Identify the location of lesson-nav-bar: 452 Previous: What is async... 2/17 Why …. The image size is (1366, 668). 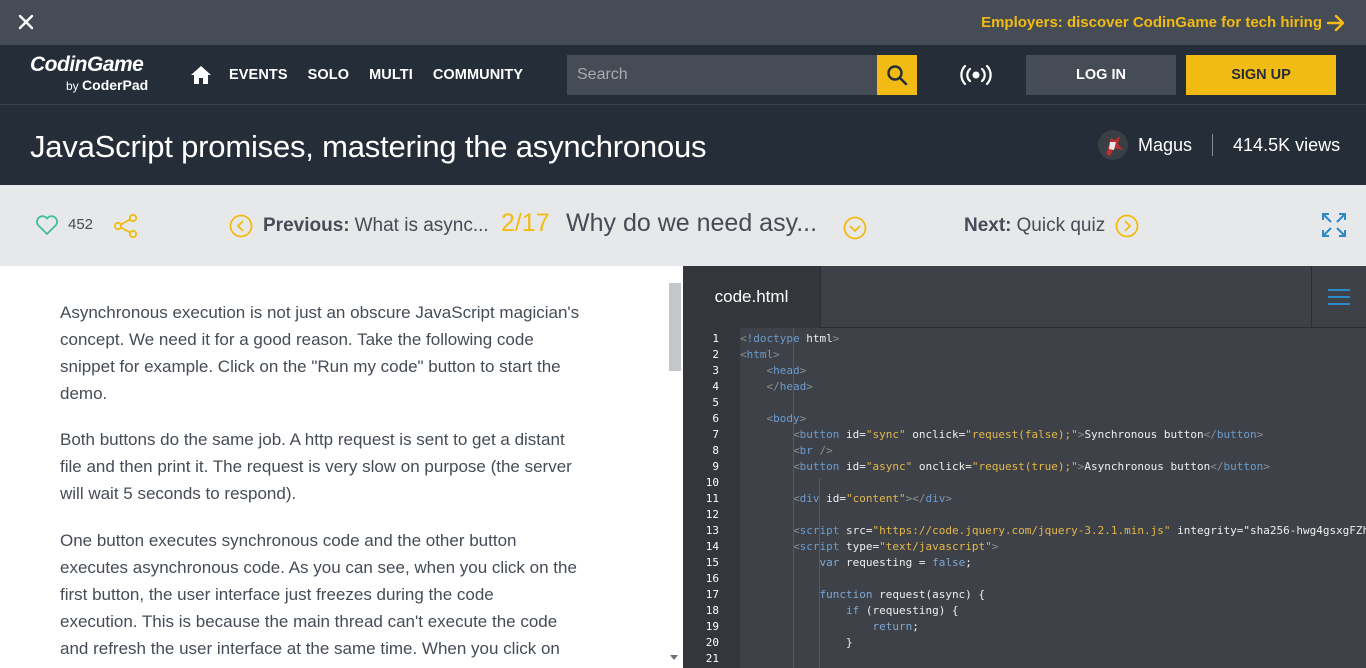
(683, 225).